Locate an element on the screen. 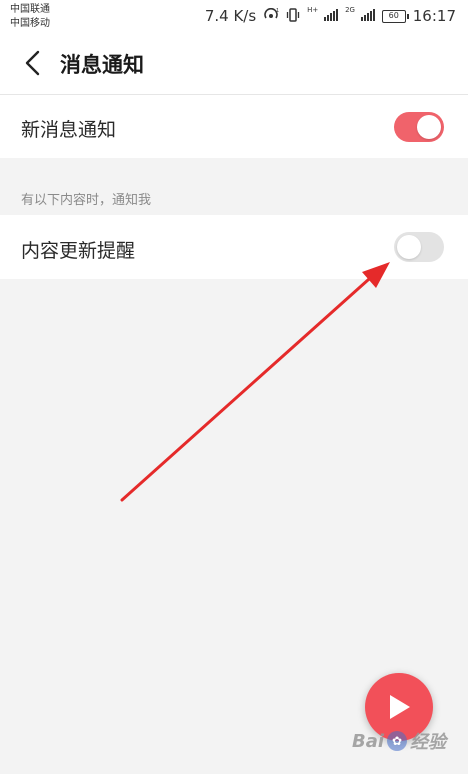 Image resolution: width=468 pixels, height=774 pixels. setting-row-new-message: 新消息通知 is located at coordinates (234, 126).